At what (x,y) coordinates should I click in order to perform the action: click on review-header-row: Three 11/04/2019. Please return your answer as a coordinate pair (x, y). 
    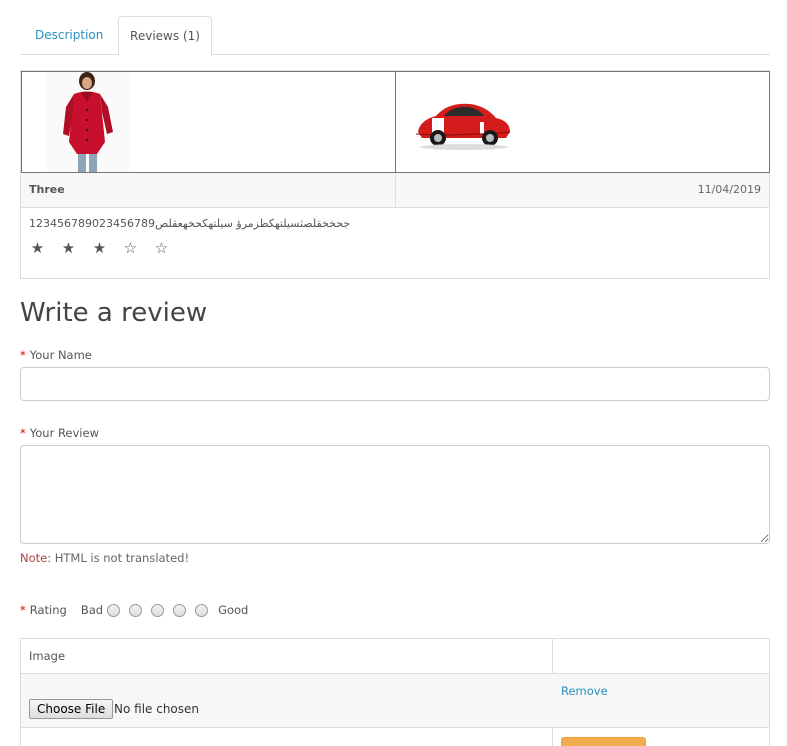
    Looking at the image, I should click on (395, 190).